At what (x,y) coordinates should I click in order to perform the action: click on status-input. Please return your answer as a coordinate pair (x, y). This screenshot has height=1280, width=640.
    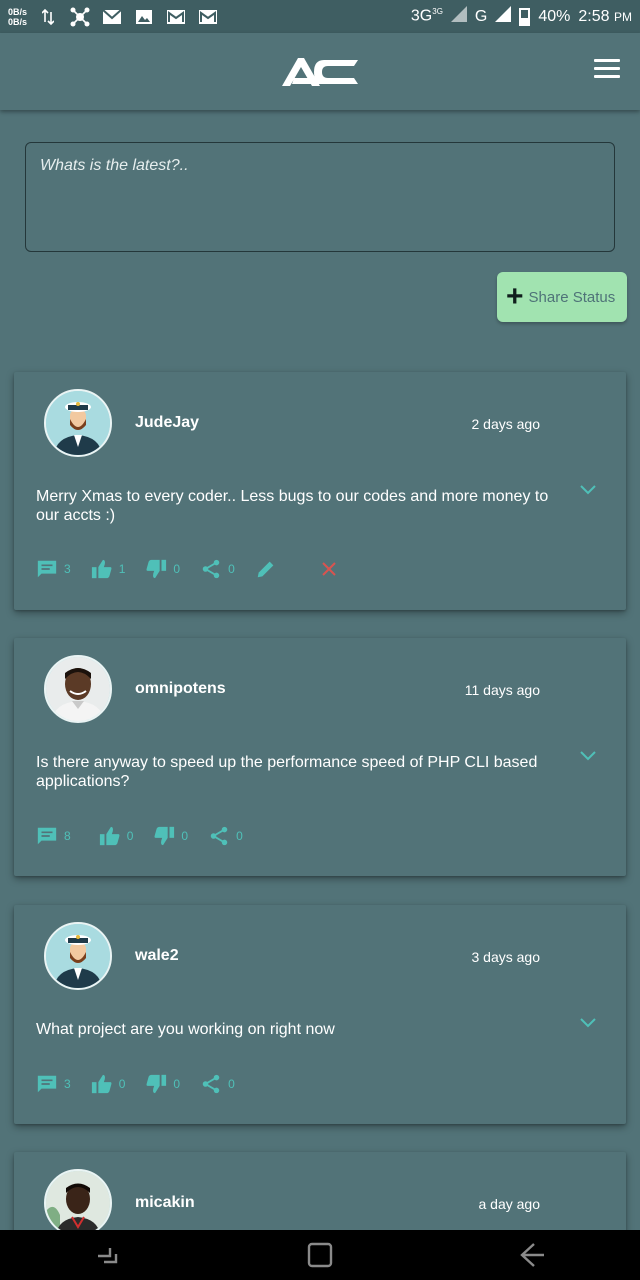
    Looking at the image, I should click on (320, 197).